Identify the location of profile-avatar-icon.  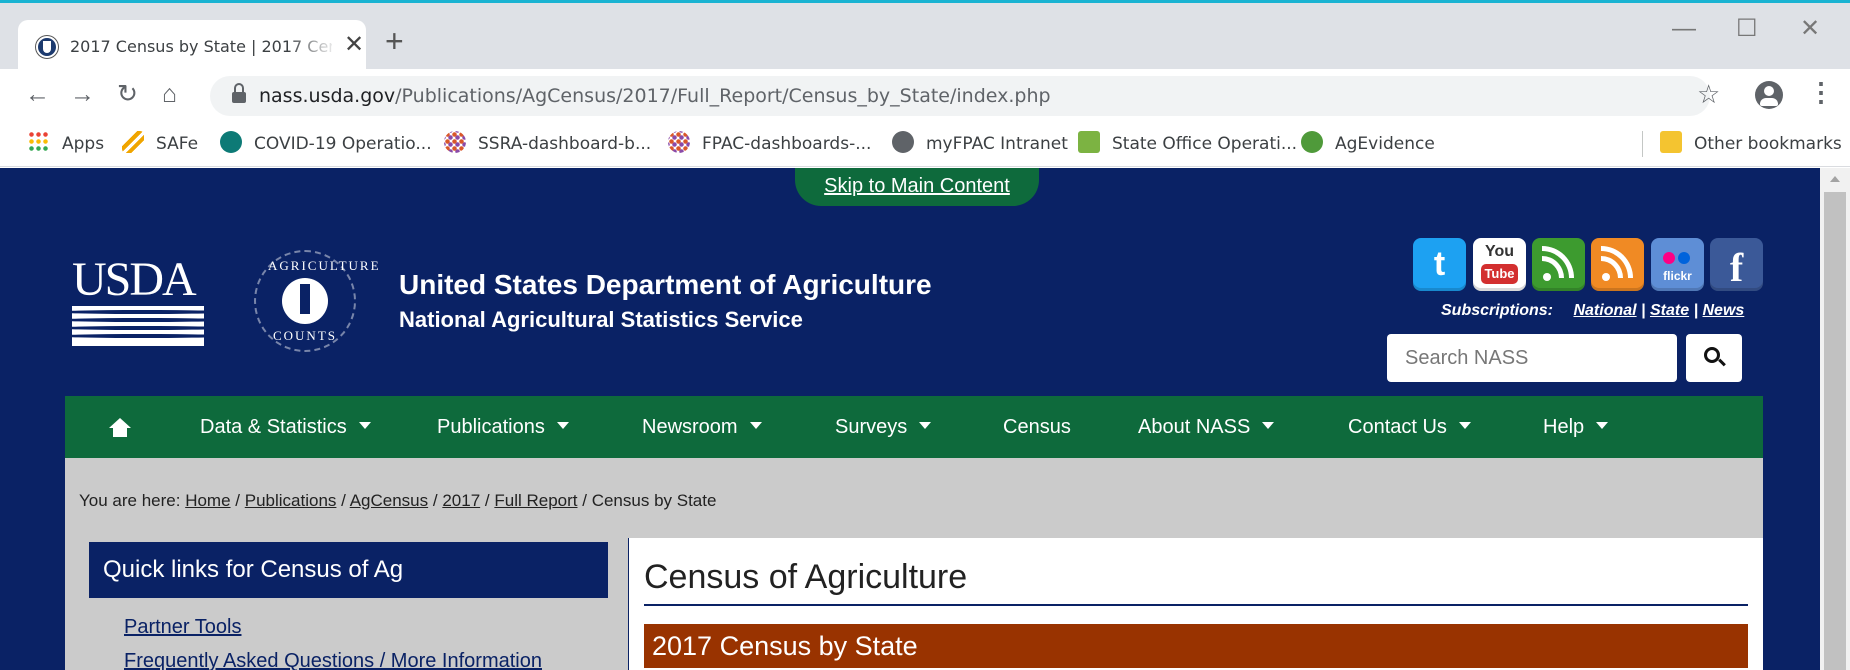
(1769, 95).